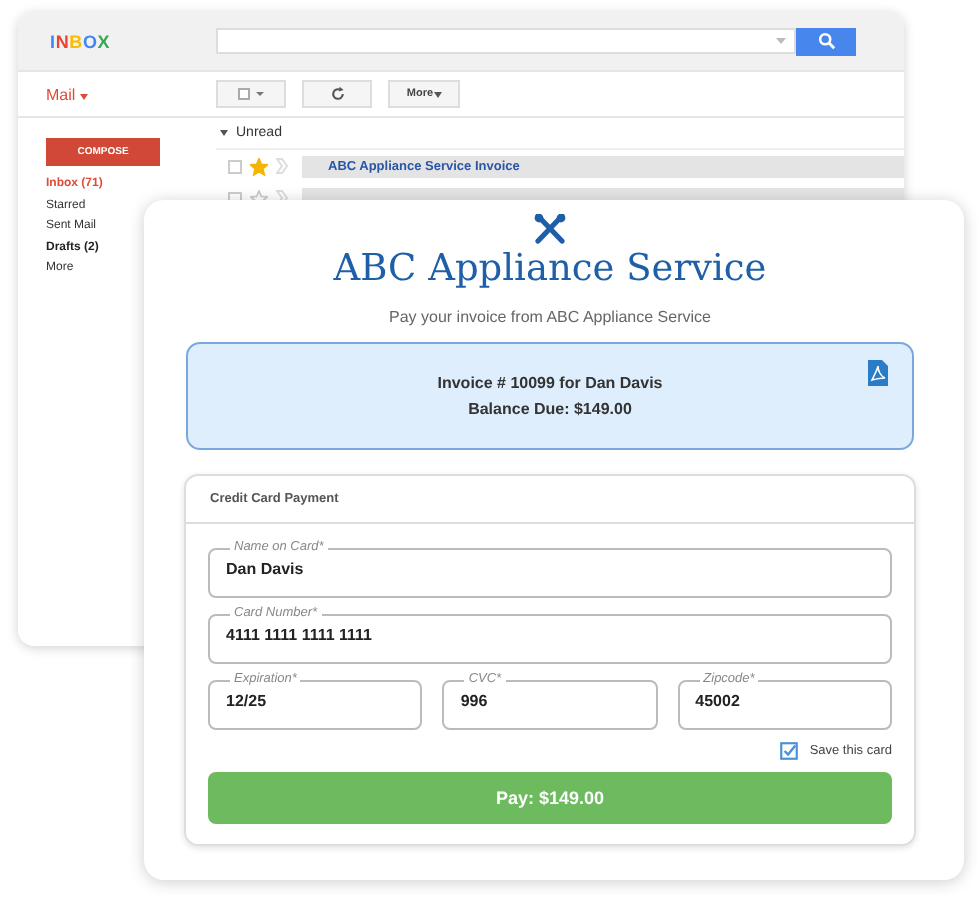  Describe the element at coordinates (259, 166) in the screenshot. I see `star-icon` at that location.